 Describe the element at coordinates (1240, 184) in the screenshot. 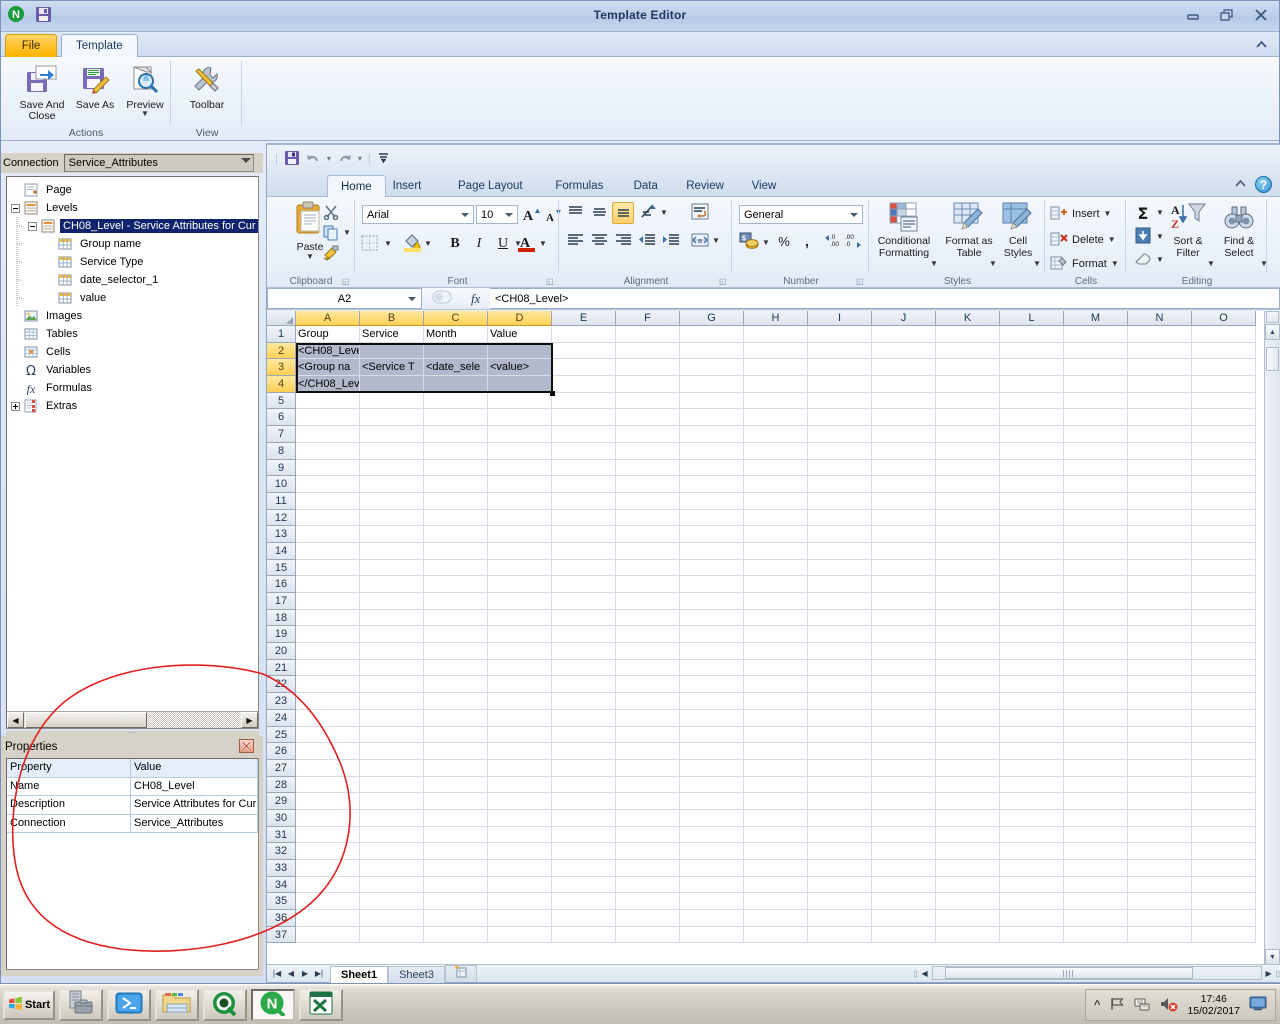

I see `collapse-ribbon-icon` at that location.